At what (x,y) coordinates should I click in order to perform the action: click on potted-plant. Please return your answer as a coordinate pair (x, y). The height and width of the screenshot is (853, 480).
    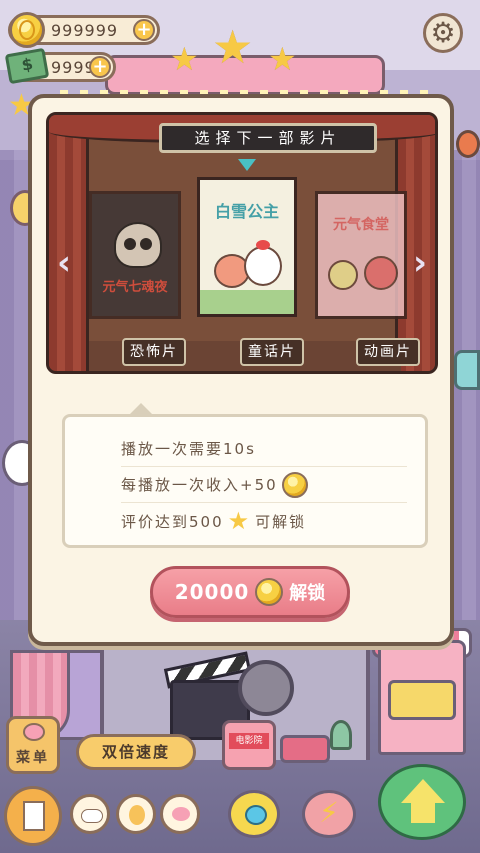
    Looking at the image, I should click on (341, 735).